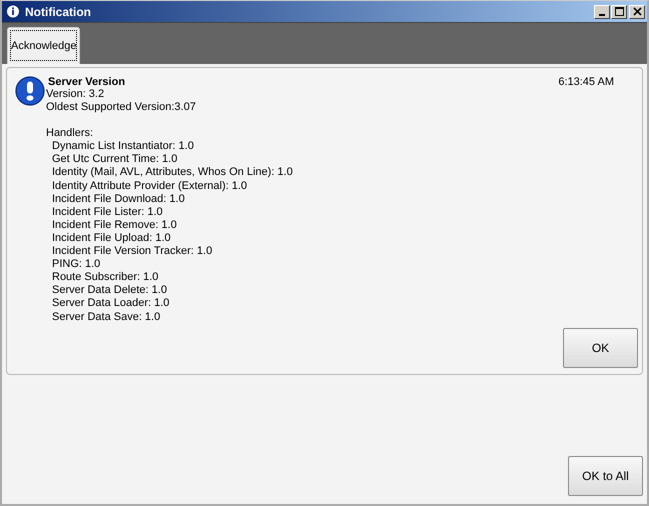 This screenshot has height=506, width=649. I want to click on tab: Acknowledge, so click(43, 45).